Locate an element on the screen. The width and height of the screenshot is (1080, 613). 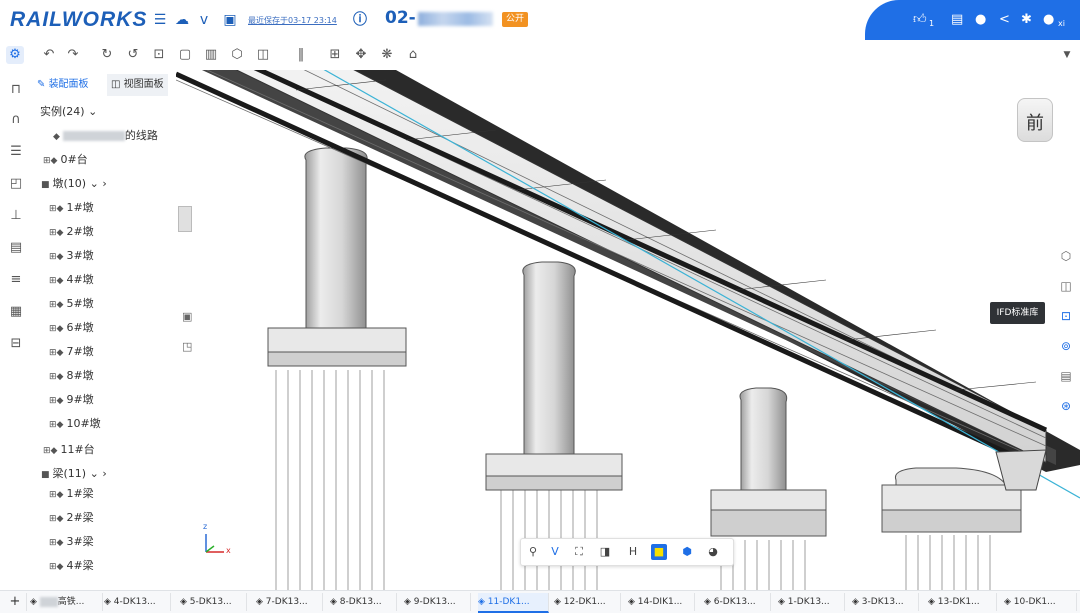
tree-item-pier: ⊞◆ 8#墩 is located at coordinates (71, 376).